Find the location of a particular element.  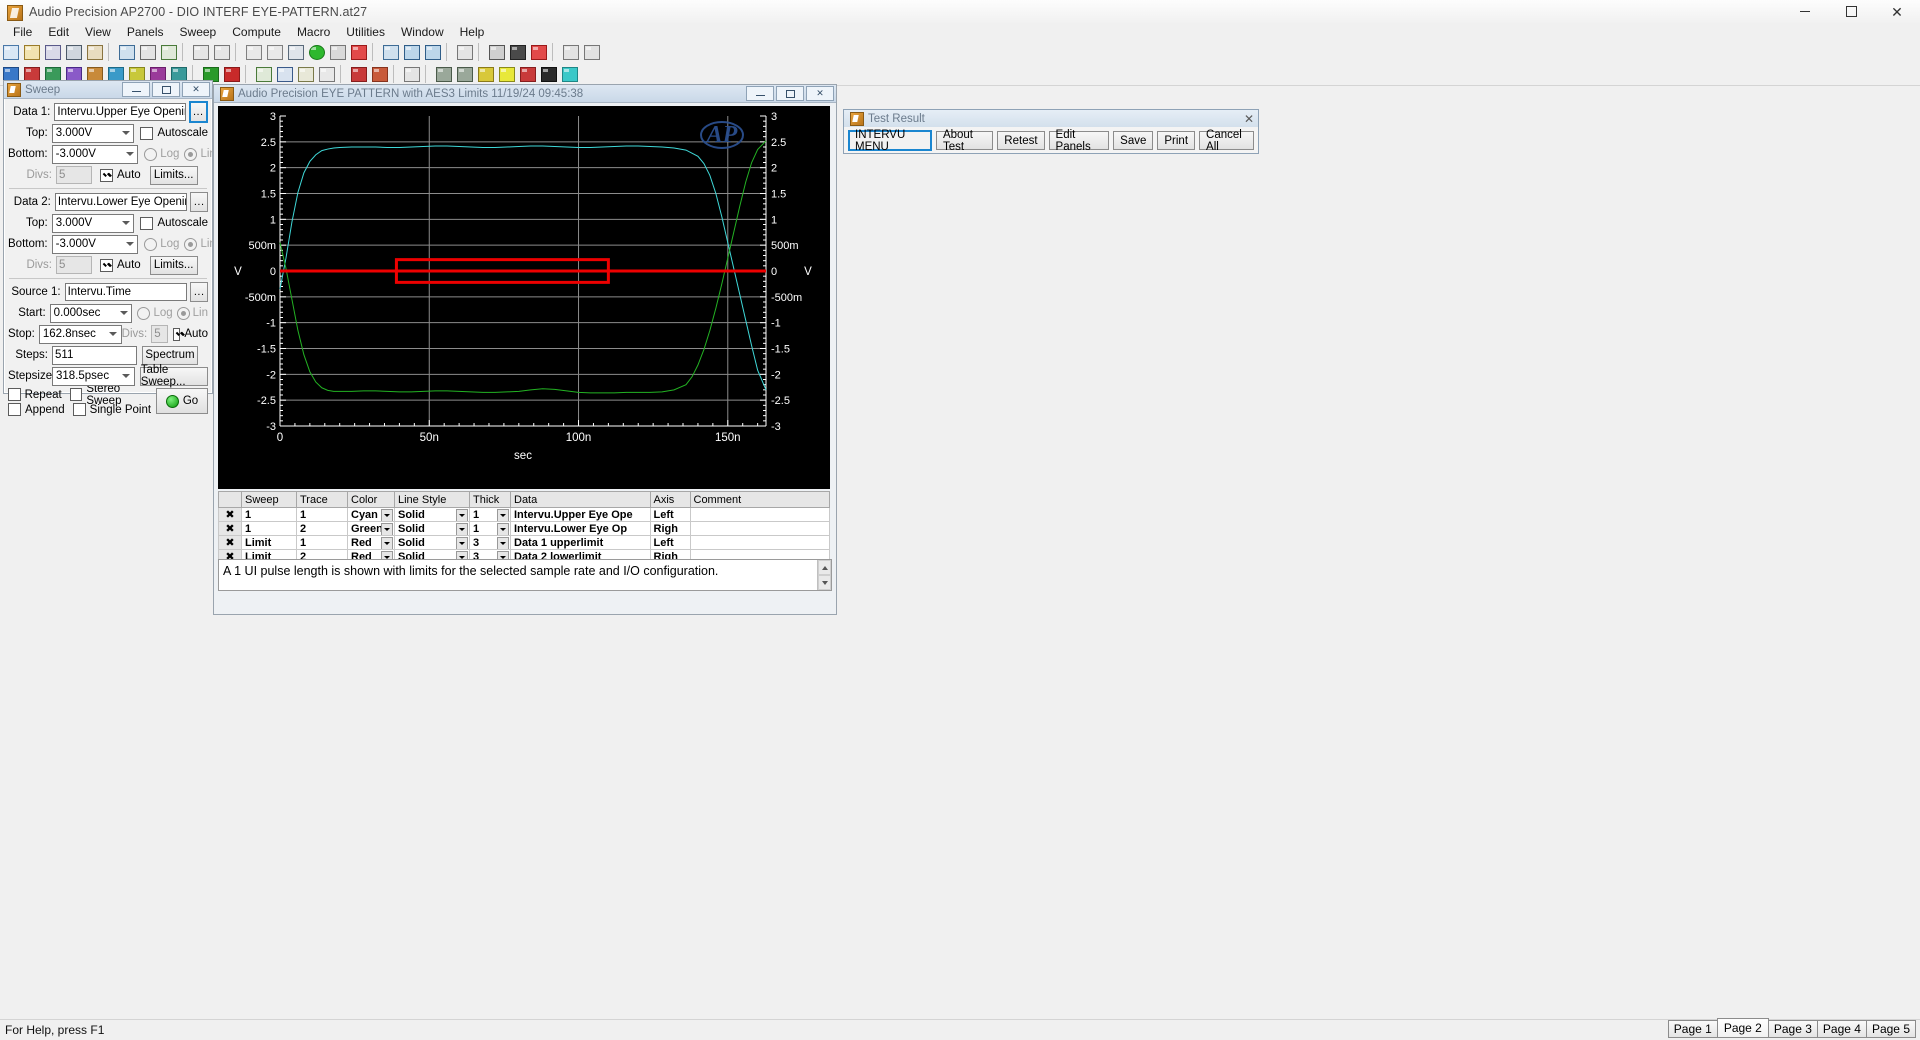

toolbar-j2-button is located at coordinates (380, 74).